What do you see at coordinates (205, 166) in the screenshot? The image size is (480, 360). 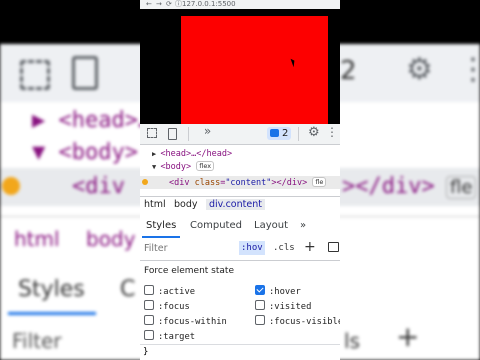 I see `flex-badge: flex` at bounding box center [205, 166].